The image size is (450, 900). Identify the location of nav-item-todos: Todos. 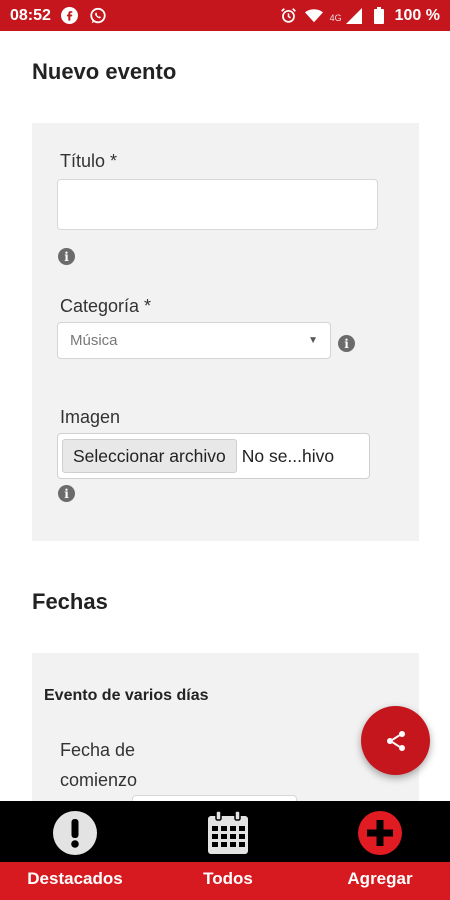
(228, 850).